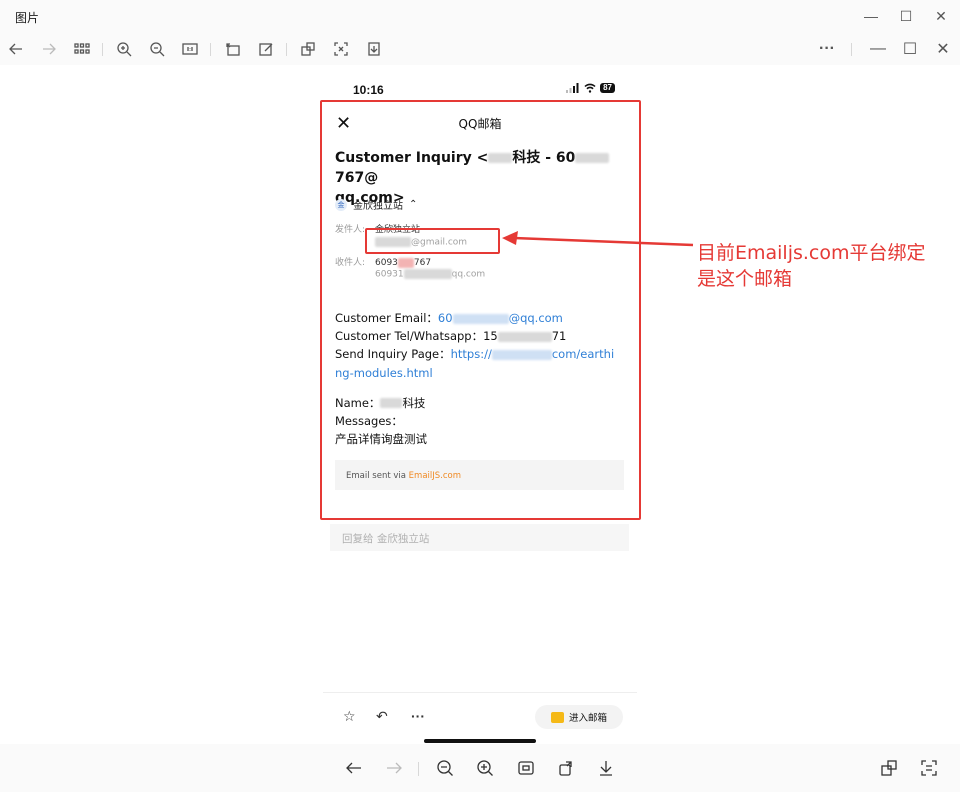 This screenshot has height=792, width=960. I want to click on download-icon, so click(606, 768).